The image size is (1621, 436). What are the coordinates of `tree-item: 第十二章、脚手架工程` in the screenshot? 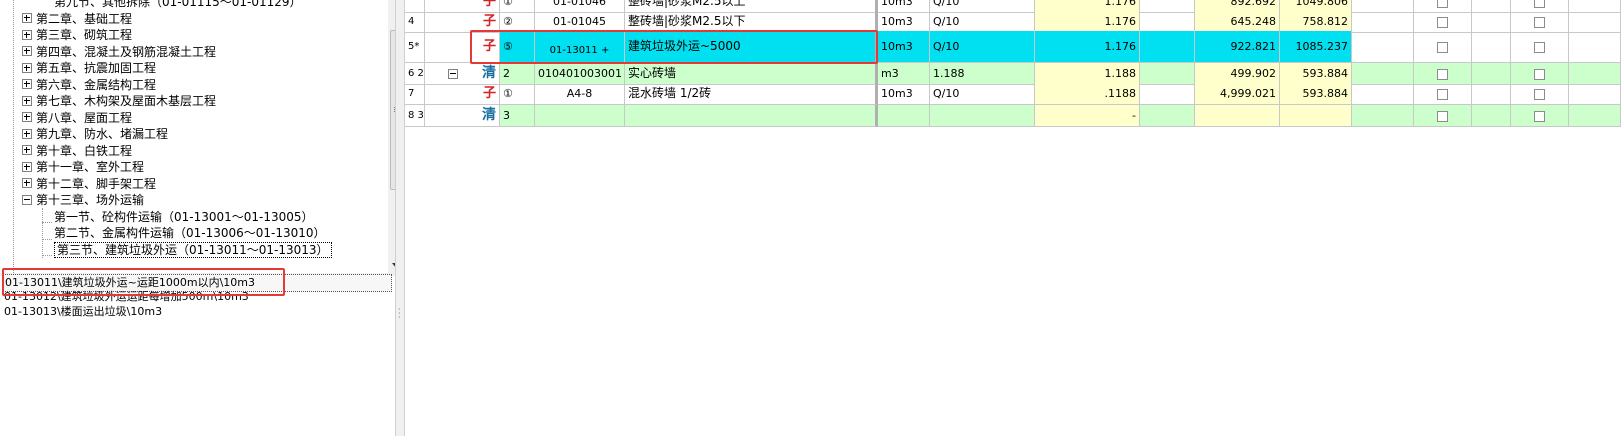 It's located at (89, 184).